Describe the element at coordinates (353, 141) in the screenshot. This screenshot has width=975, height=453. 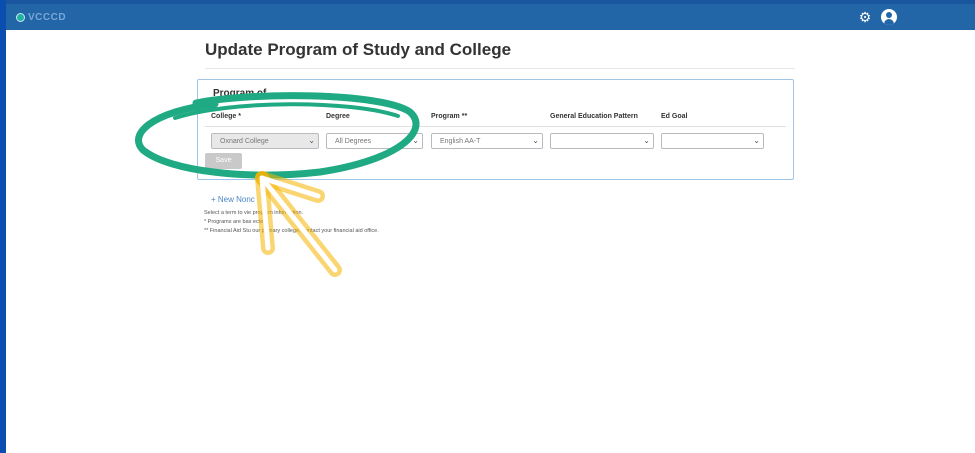
I see `degree-select-value: All Degrees` at that location.